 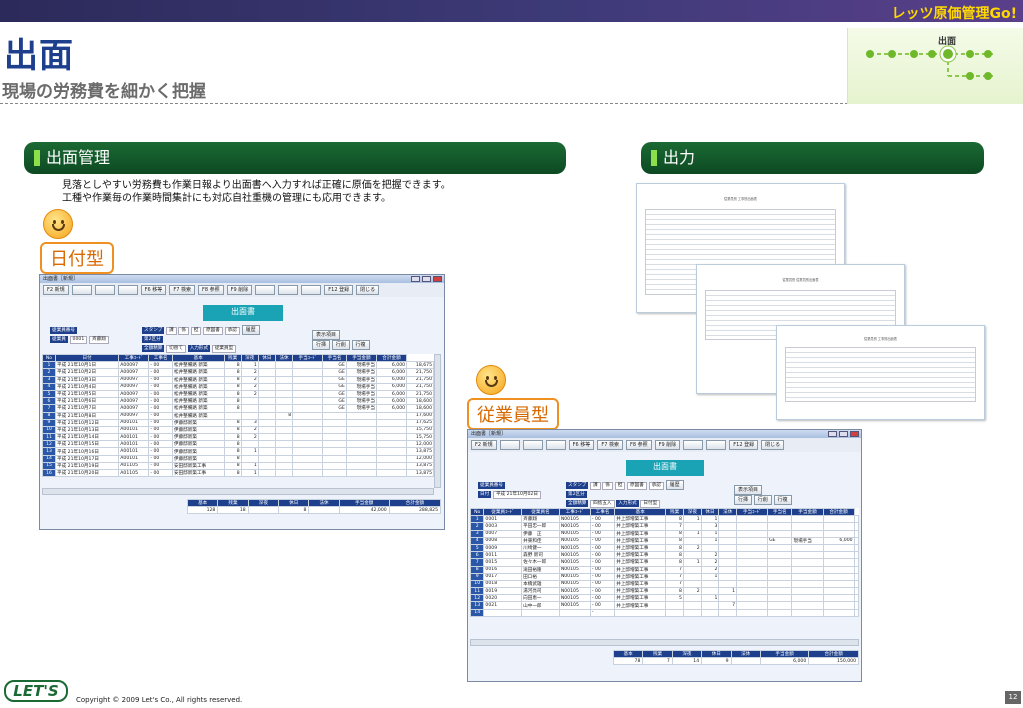 I want to click on table-cell: 3, so click(x=477, y=533).